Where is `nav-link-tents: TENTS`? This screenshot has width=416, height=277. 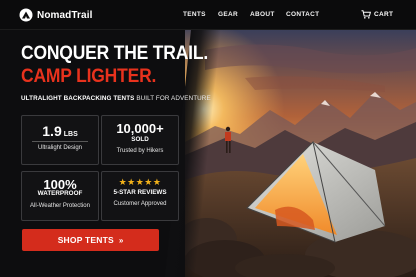
nav-link-tents: TENTS is located at coordinates (194, 14).